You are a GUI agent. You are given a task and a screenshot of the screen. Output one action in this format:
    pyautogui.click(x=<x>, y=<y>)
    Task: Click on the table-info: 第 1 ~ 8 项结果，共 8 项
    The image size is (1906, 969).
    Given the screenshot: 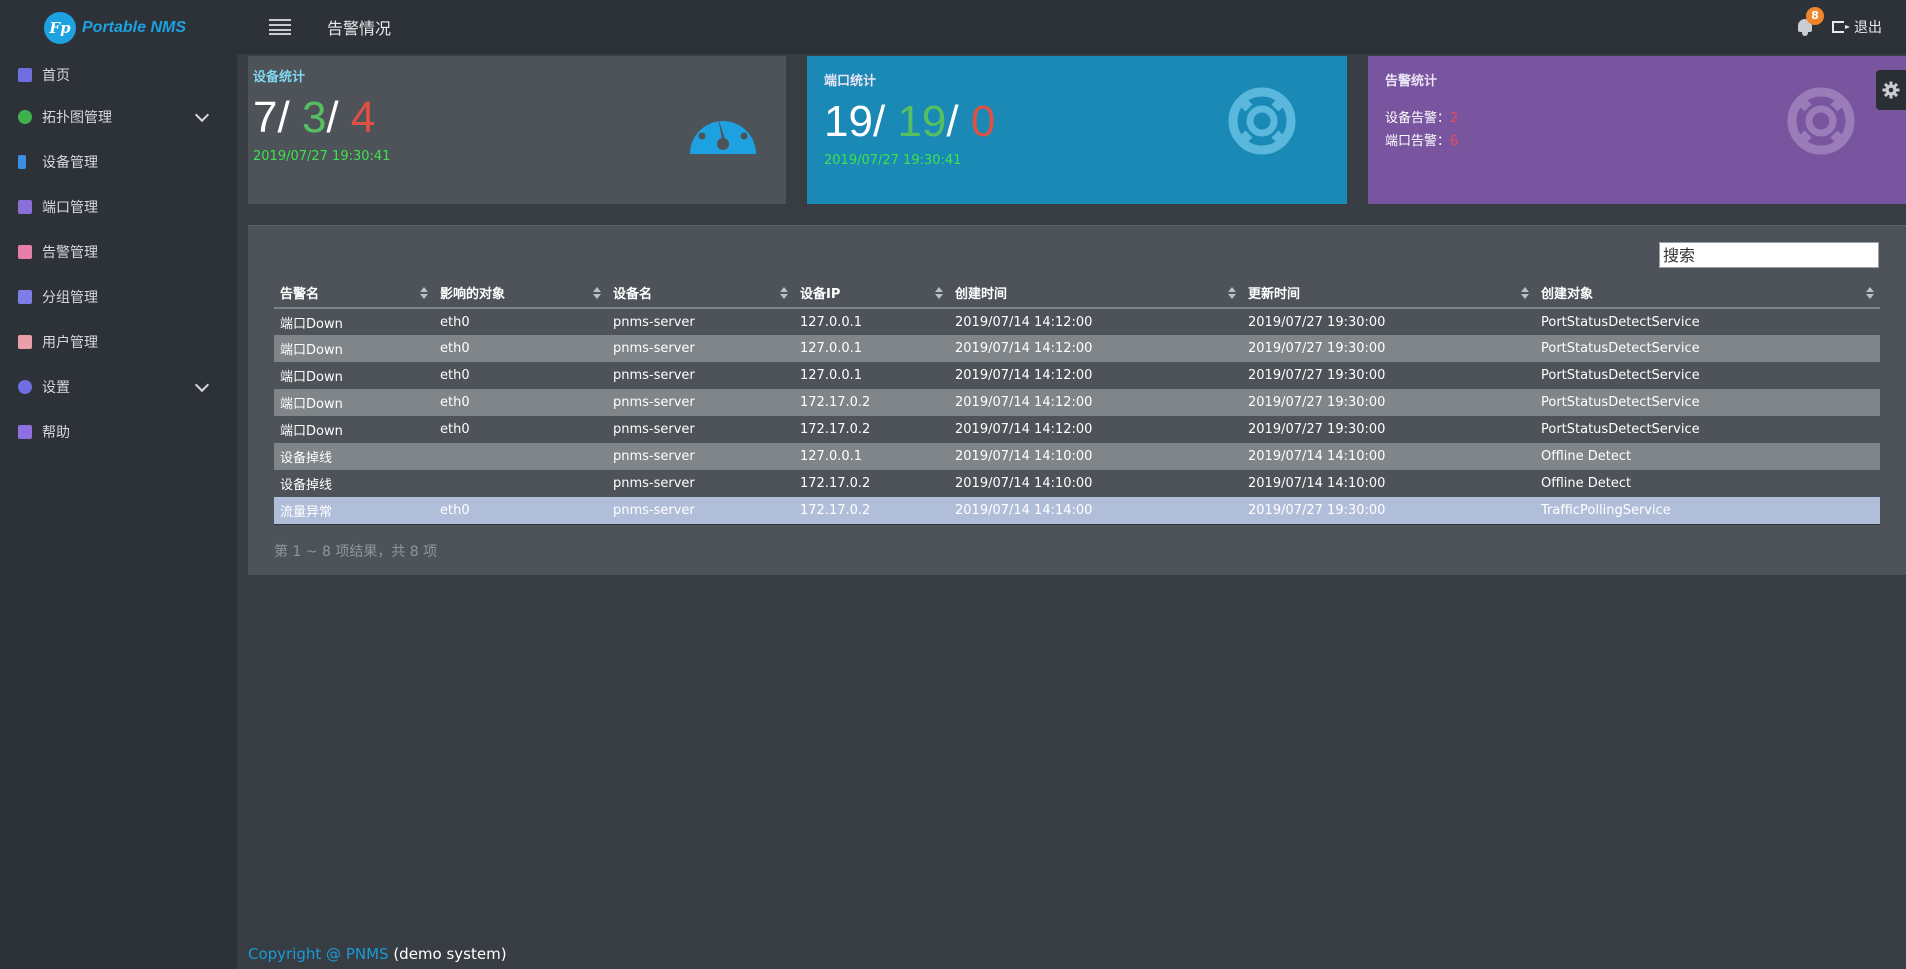 What is the action you would take?
    pyautogui.click(x=356, y=552)
    